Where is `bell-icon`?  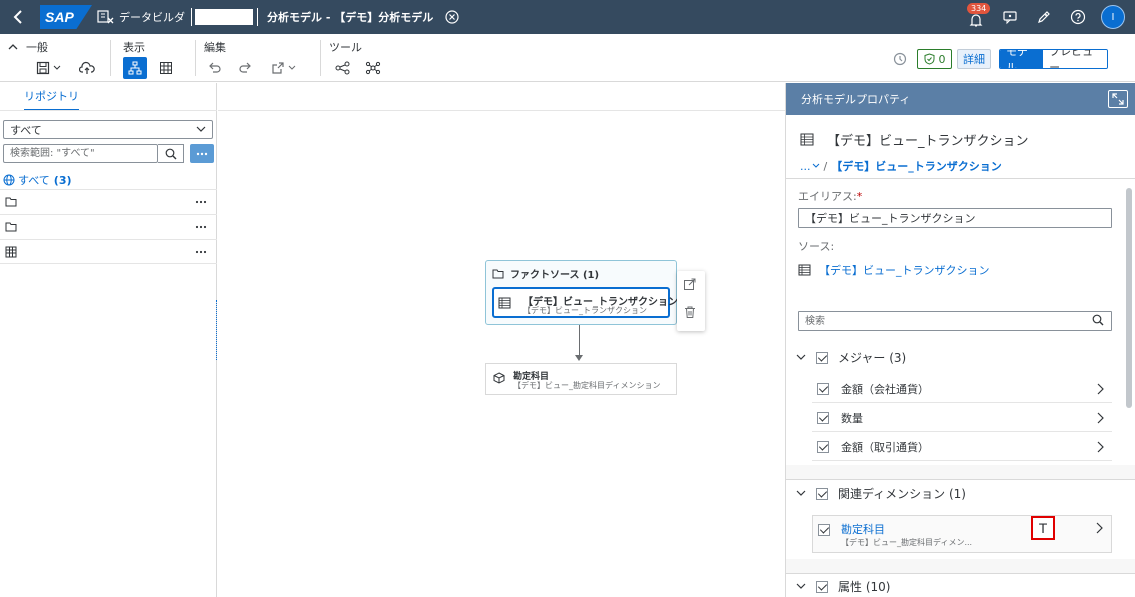
bell-icon is located at coordinates (976, 20).